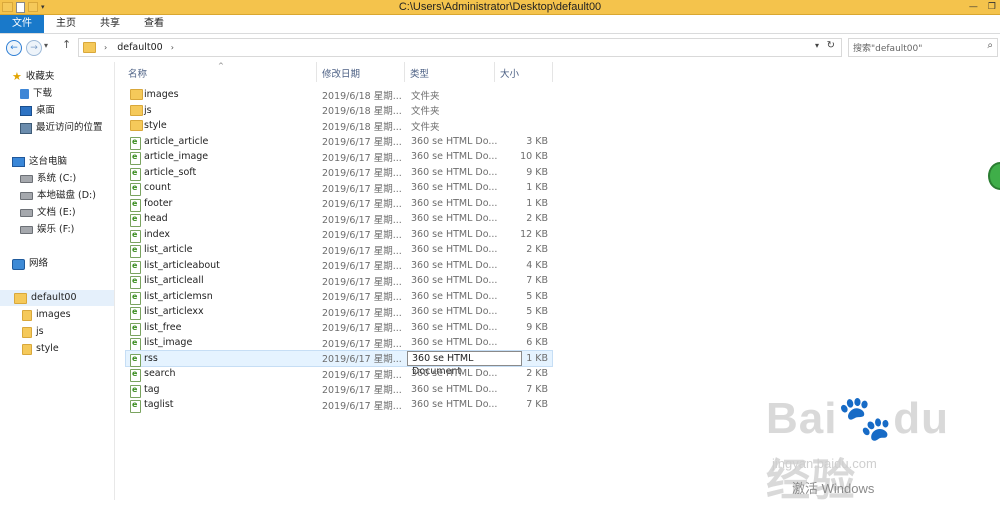 The width and height of the screenshot is (1000, 508). Describe the element at coordinates (140, 47) in the screenshot. I see `breadcrumb: default00` at that location.